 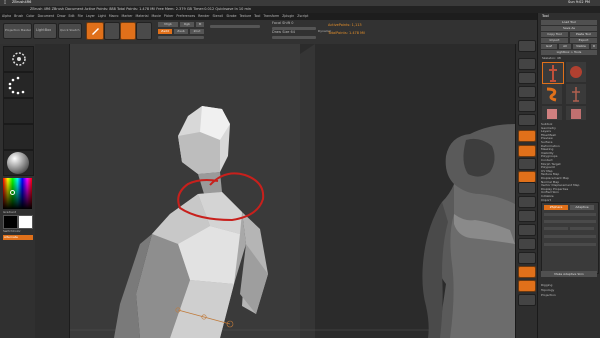 What do you see at coordinates (114, 16) in the screenshot?
I see `menu-macro: Macro` at bounding box center [114, 16].